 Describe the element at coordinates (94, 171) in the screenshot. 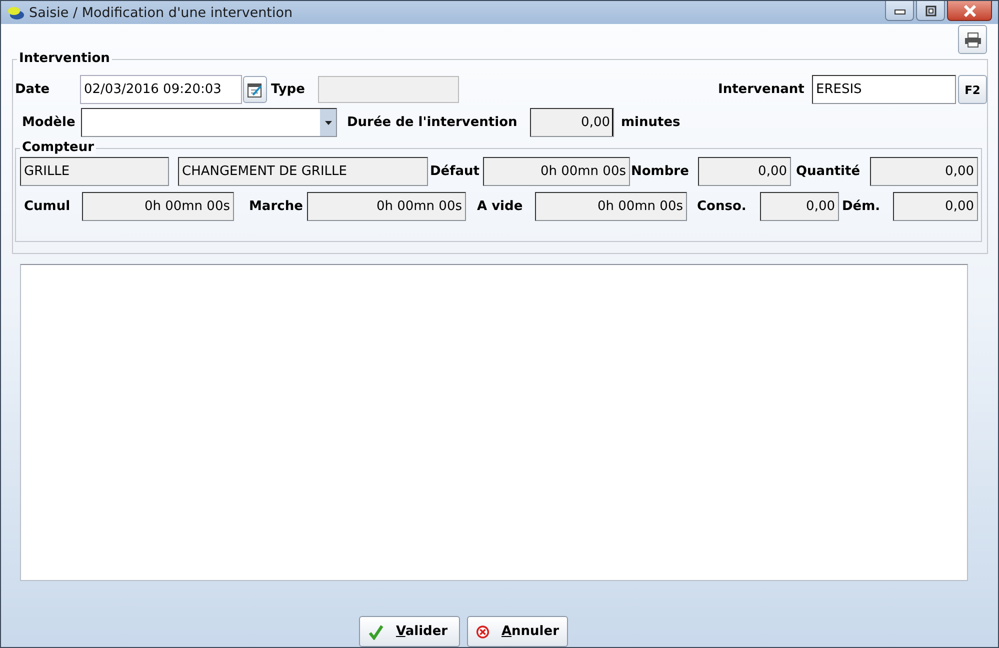

I see `counter-field: GRILLE` at that location.